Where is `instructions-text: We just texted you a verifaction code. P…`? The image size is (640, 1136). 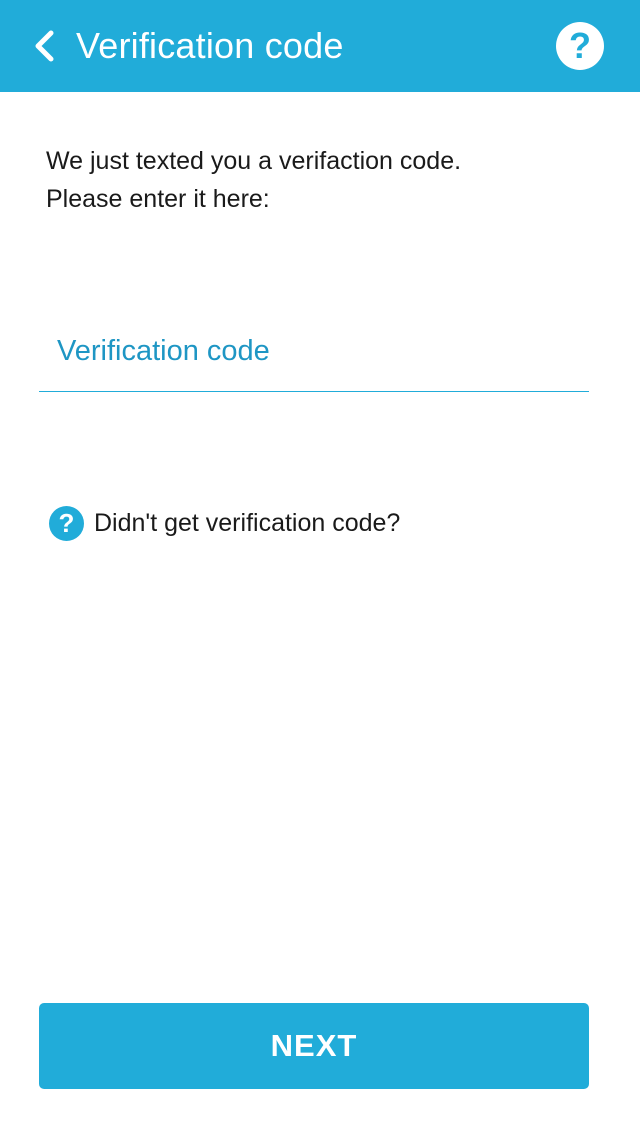 instructions-text: We just texted you a verifaction code. P… is located at coordinates (326, 180).